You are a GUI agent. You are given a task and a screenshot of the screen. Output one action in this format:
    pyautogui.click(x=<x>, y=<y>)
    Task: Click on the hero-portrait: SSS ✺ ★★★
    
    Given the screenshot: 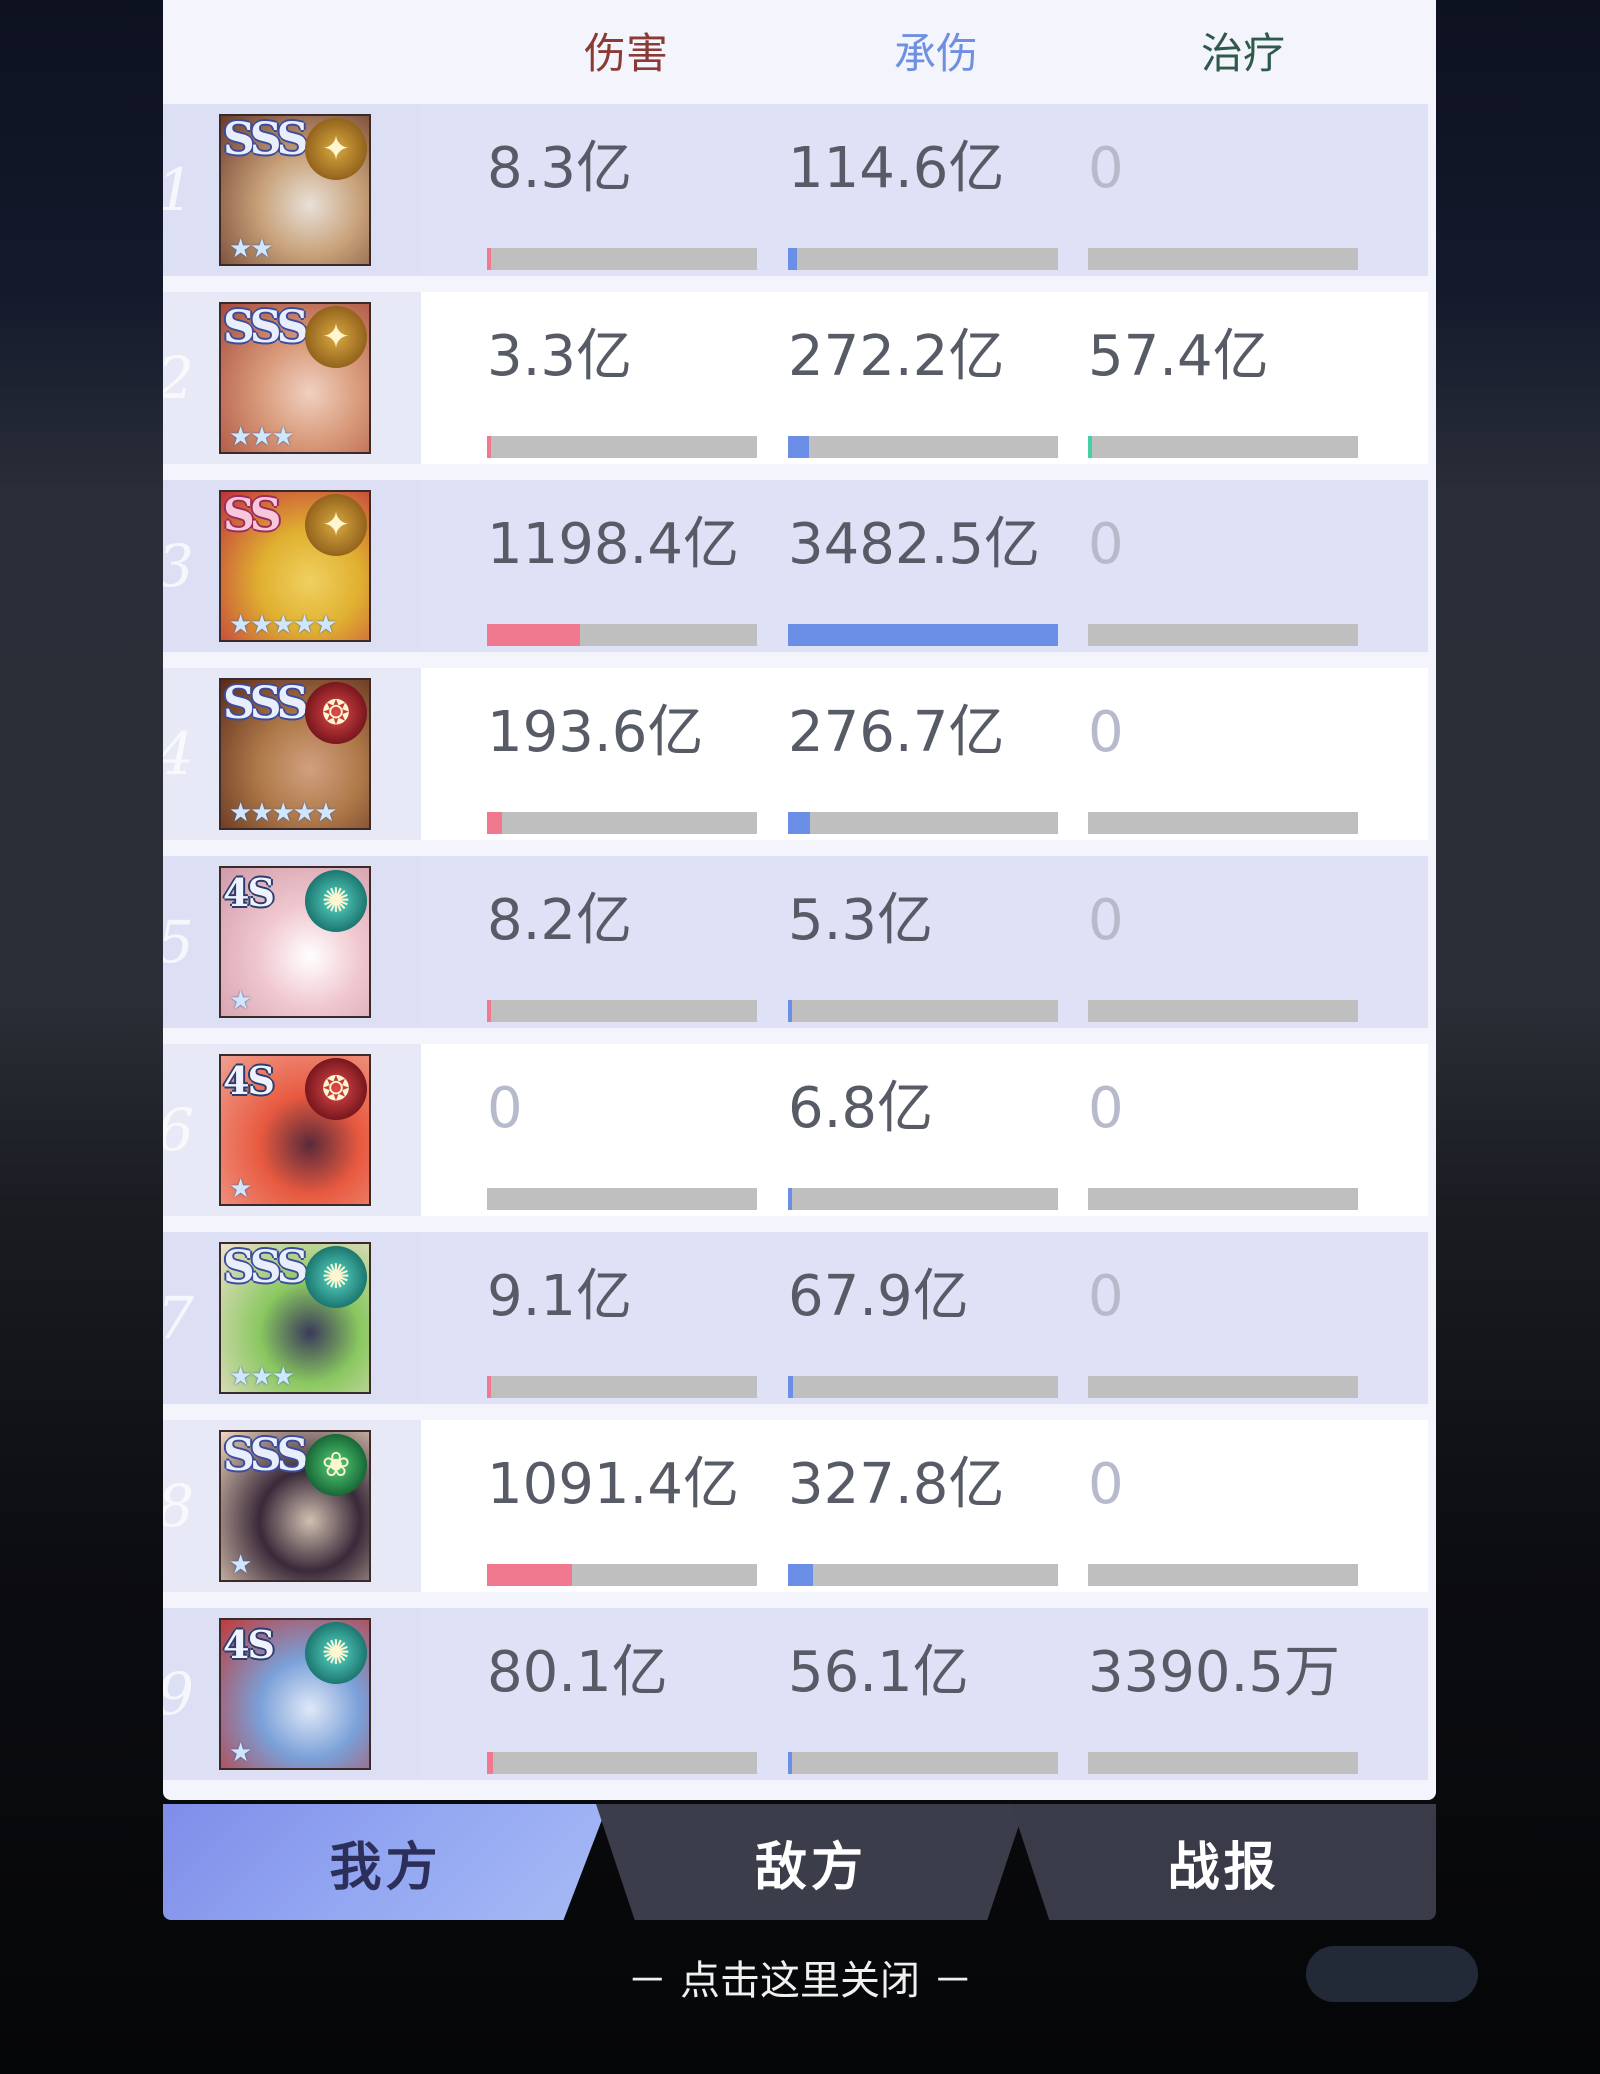 What is the action you would take?
    pyautogui.click(x=295, y=1318)
    